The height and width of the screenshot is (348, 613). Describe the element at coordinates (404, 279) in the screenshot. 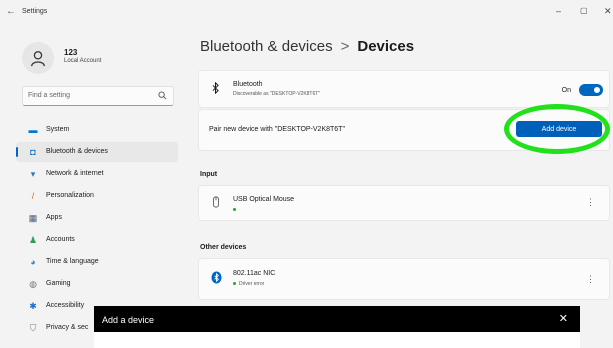

I see `device-row-nic: 802.11ac NIC Driver error ⋮` at that location.